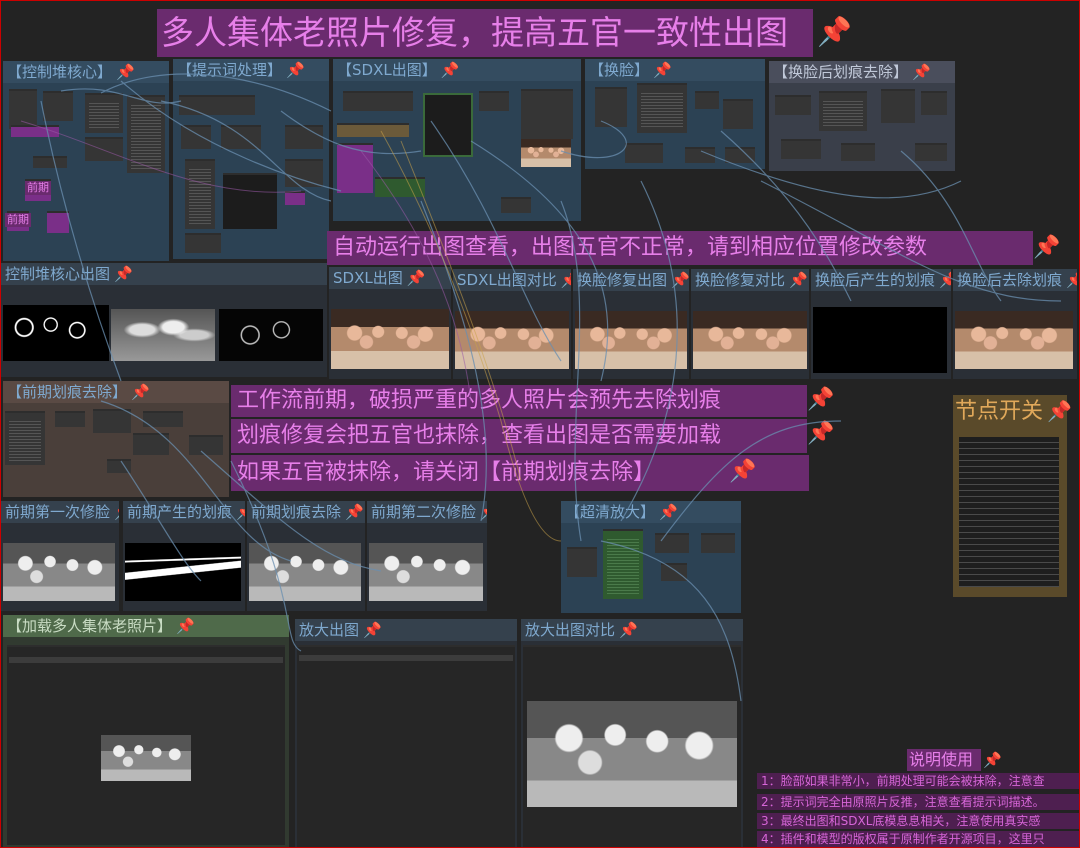 The width and height of the screenshot is (1080, 848). I want to click on group-title: 前期第一次修脸📌, so click(60, 512).